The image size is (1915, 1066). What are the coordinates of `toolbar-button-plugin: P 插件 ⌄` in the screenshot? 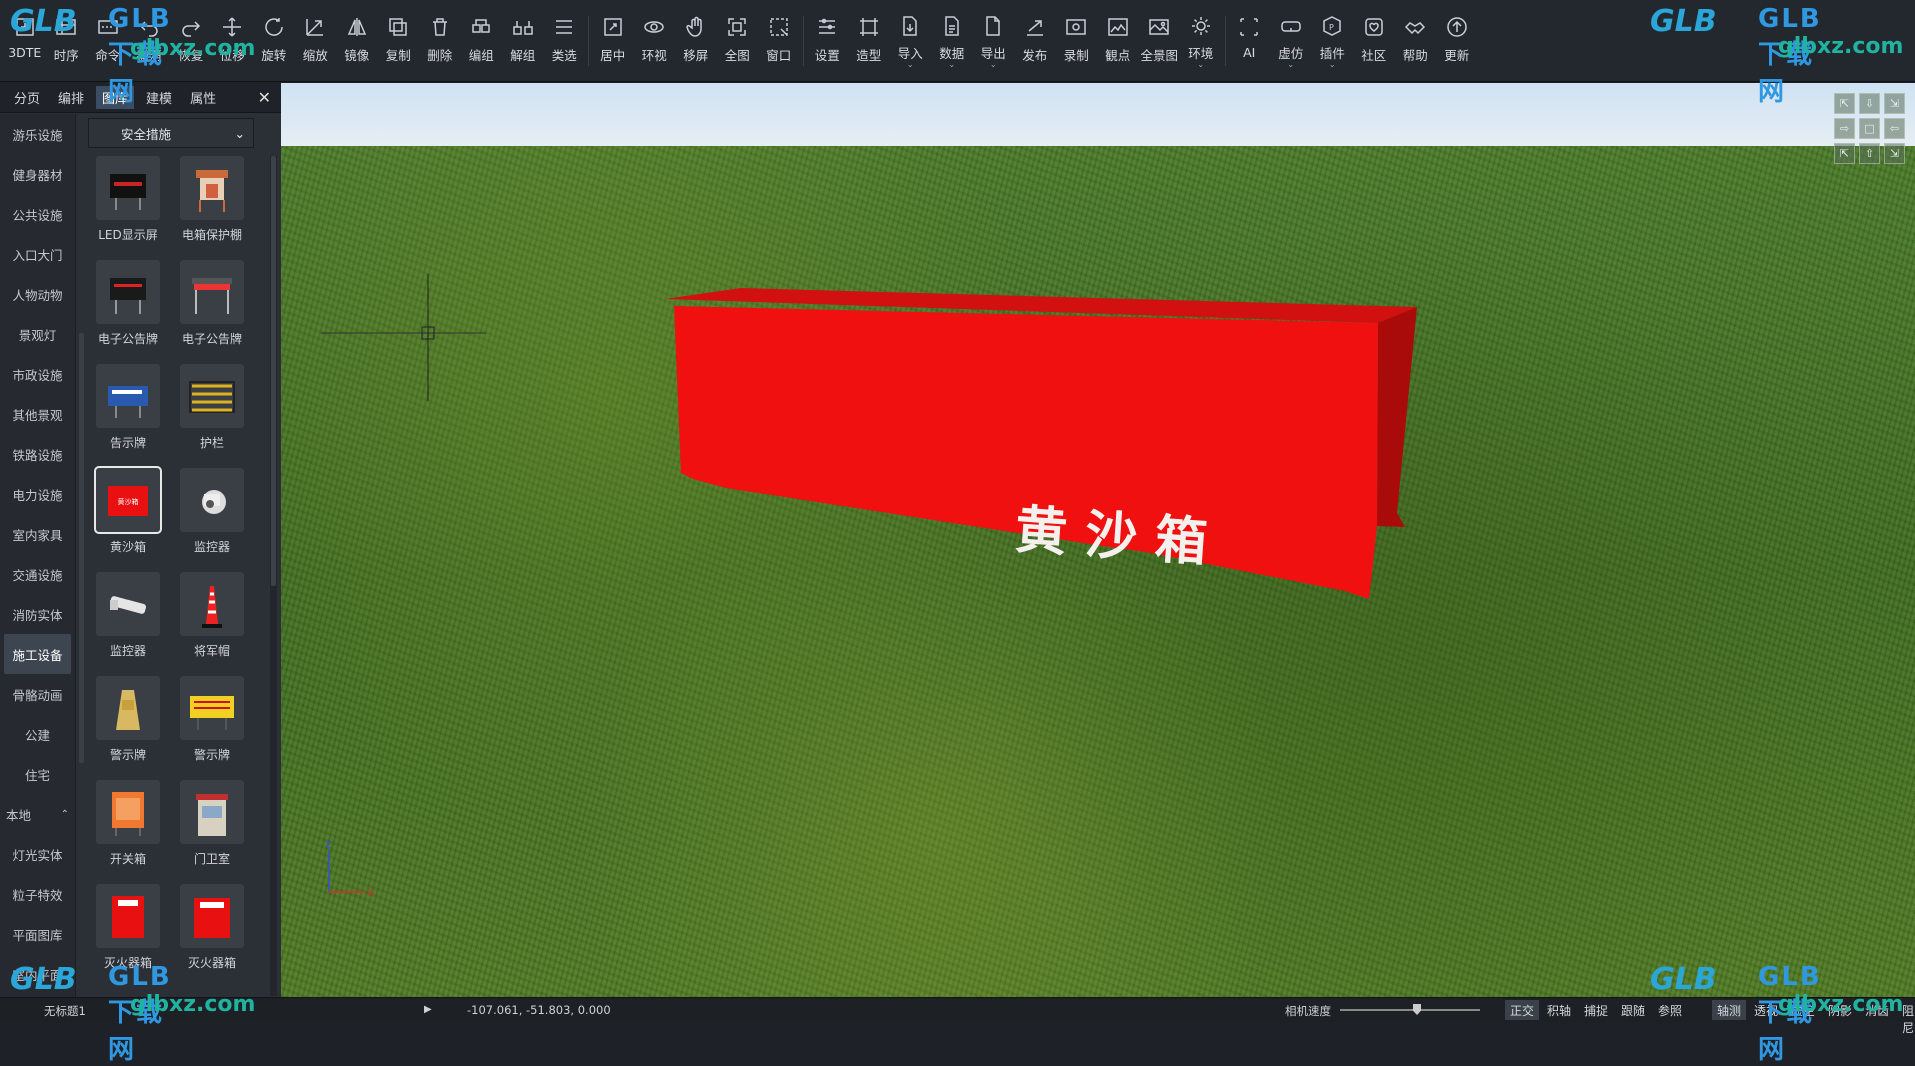 It's located at (1333, 34).